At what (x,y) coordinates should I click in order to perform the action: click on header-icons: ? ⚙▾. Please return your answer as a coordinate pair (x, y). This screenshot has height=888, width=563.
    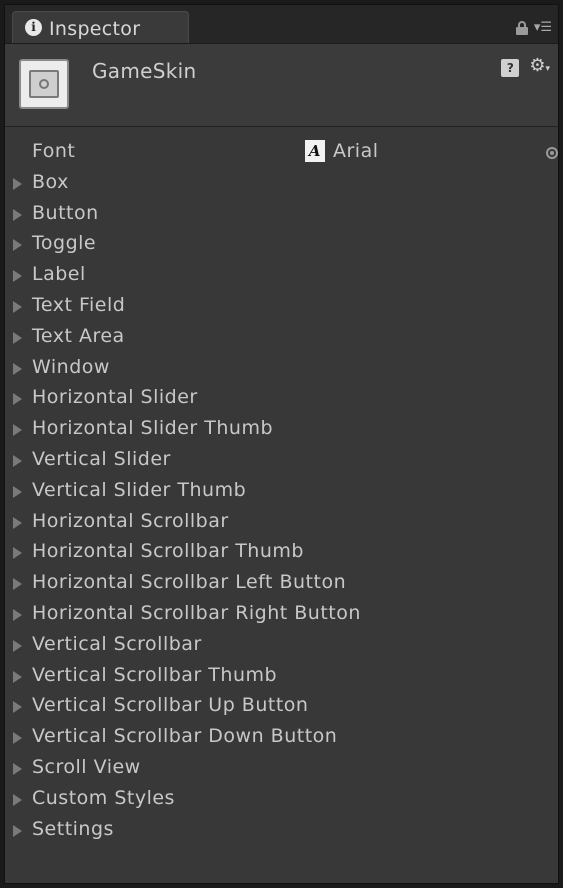
    Looking at the image, I should click on (525, 67).